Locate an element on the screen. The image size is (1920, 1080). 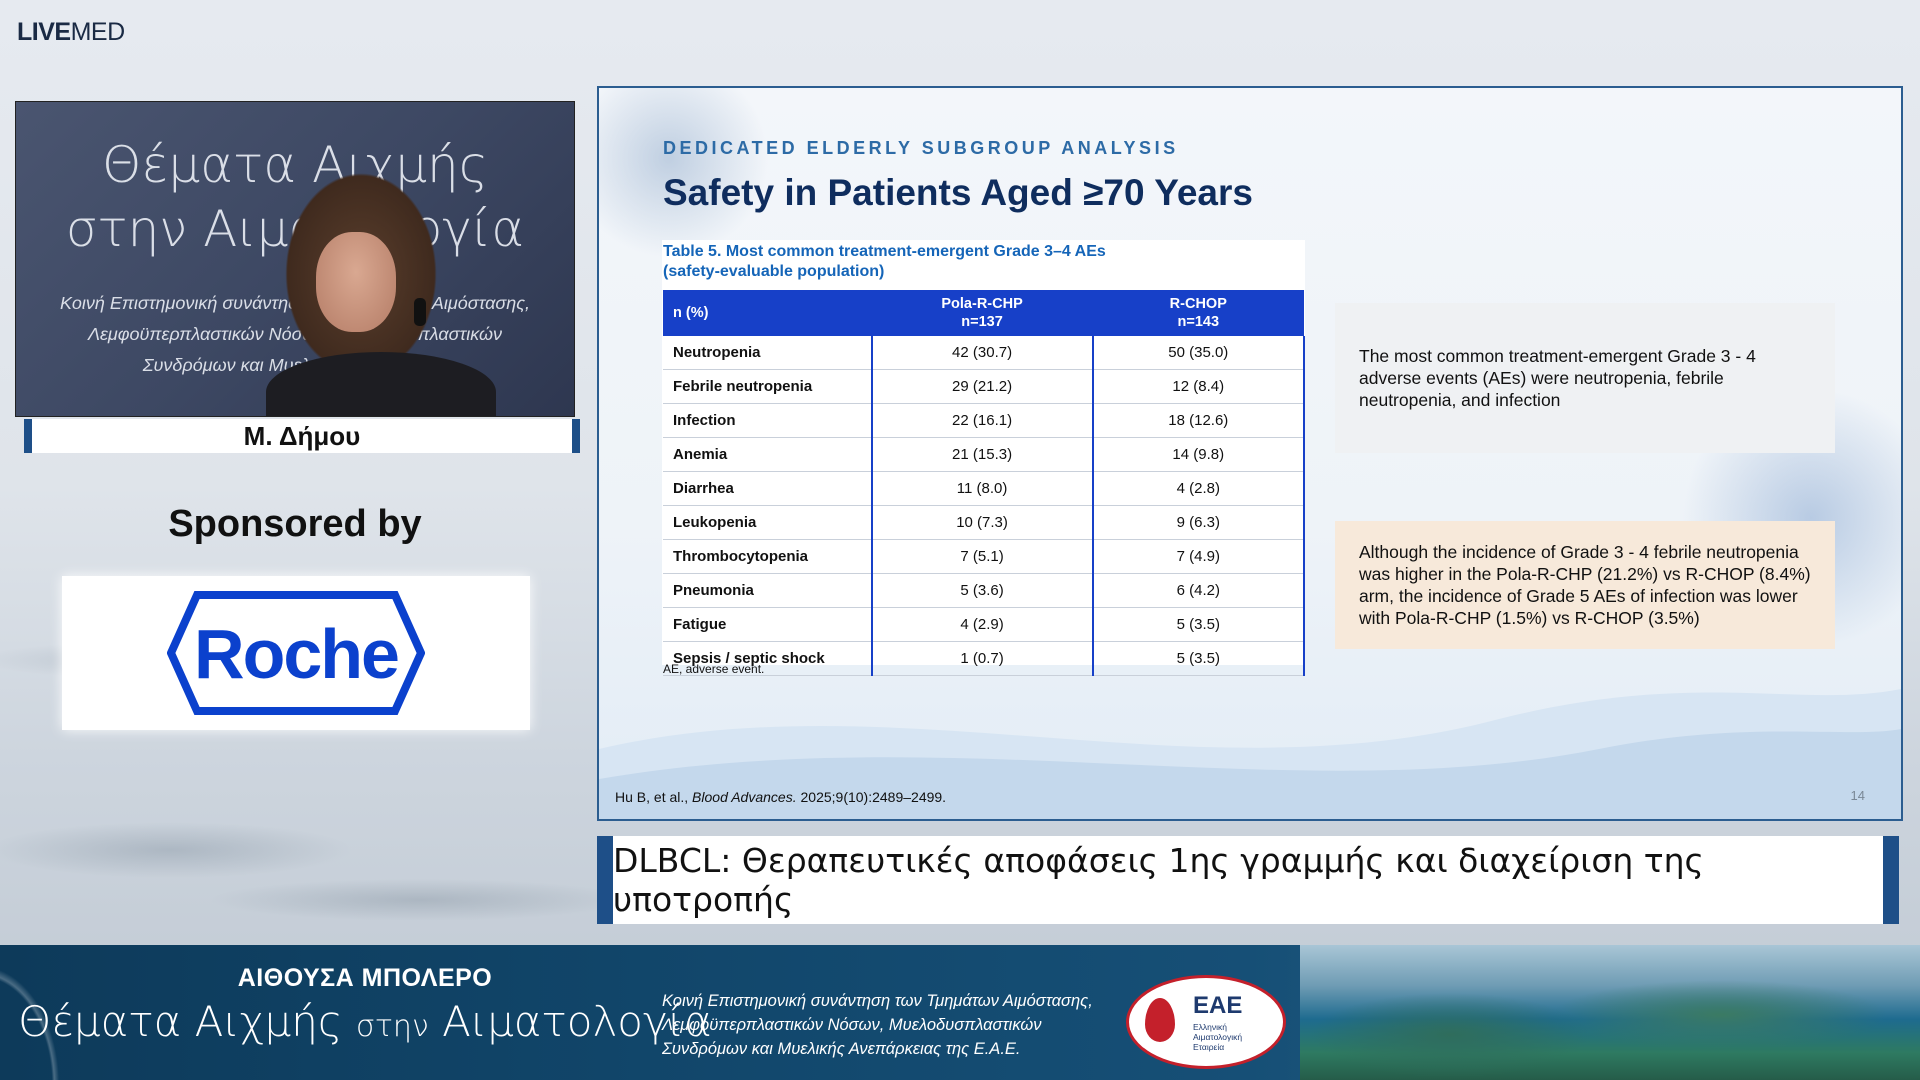
table-row: Fatigue 4 (2.9) 5 (3.5) is located at coordinates (984, 624).